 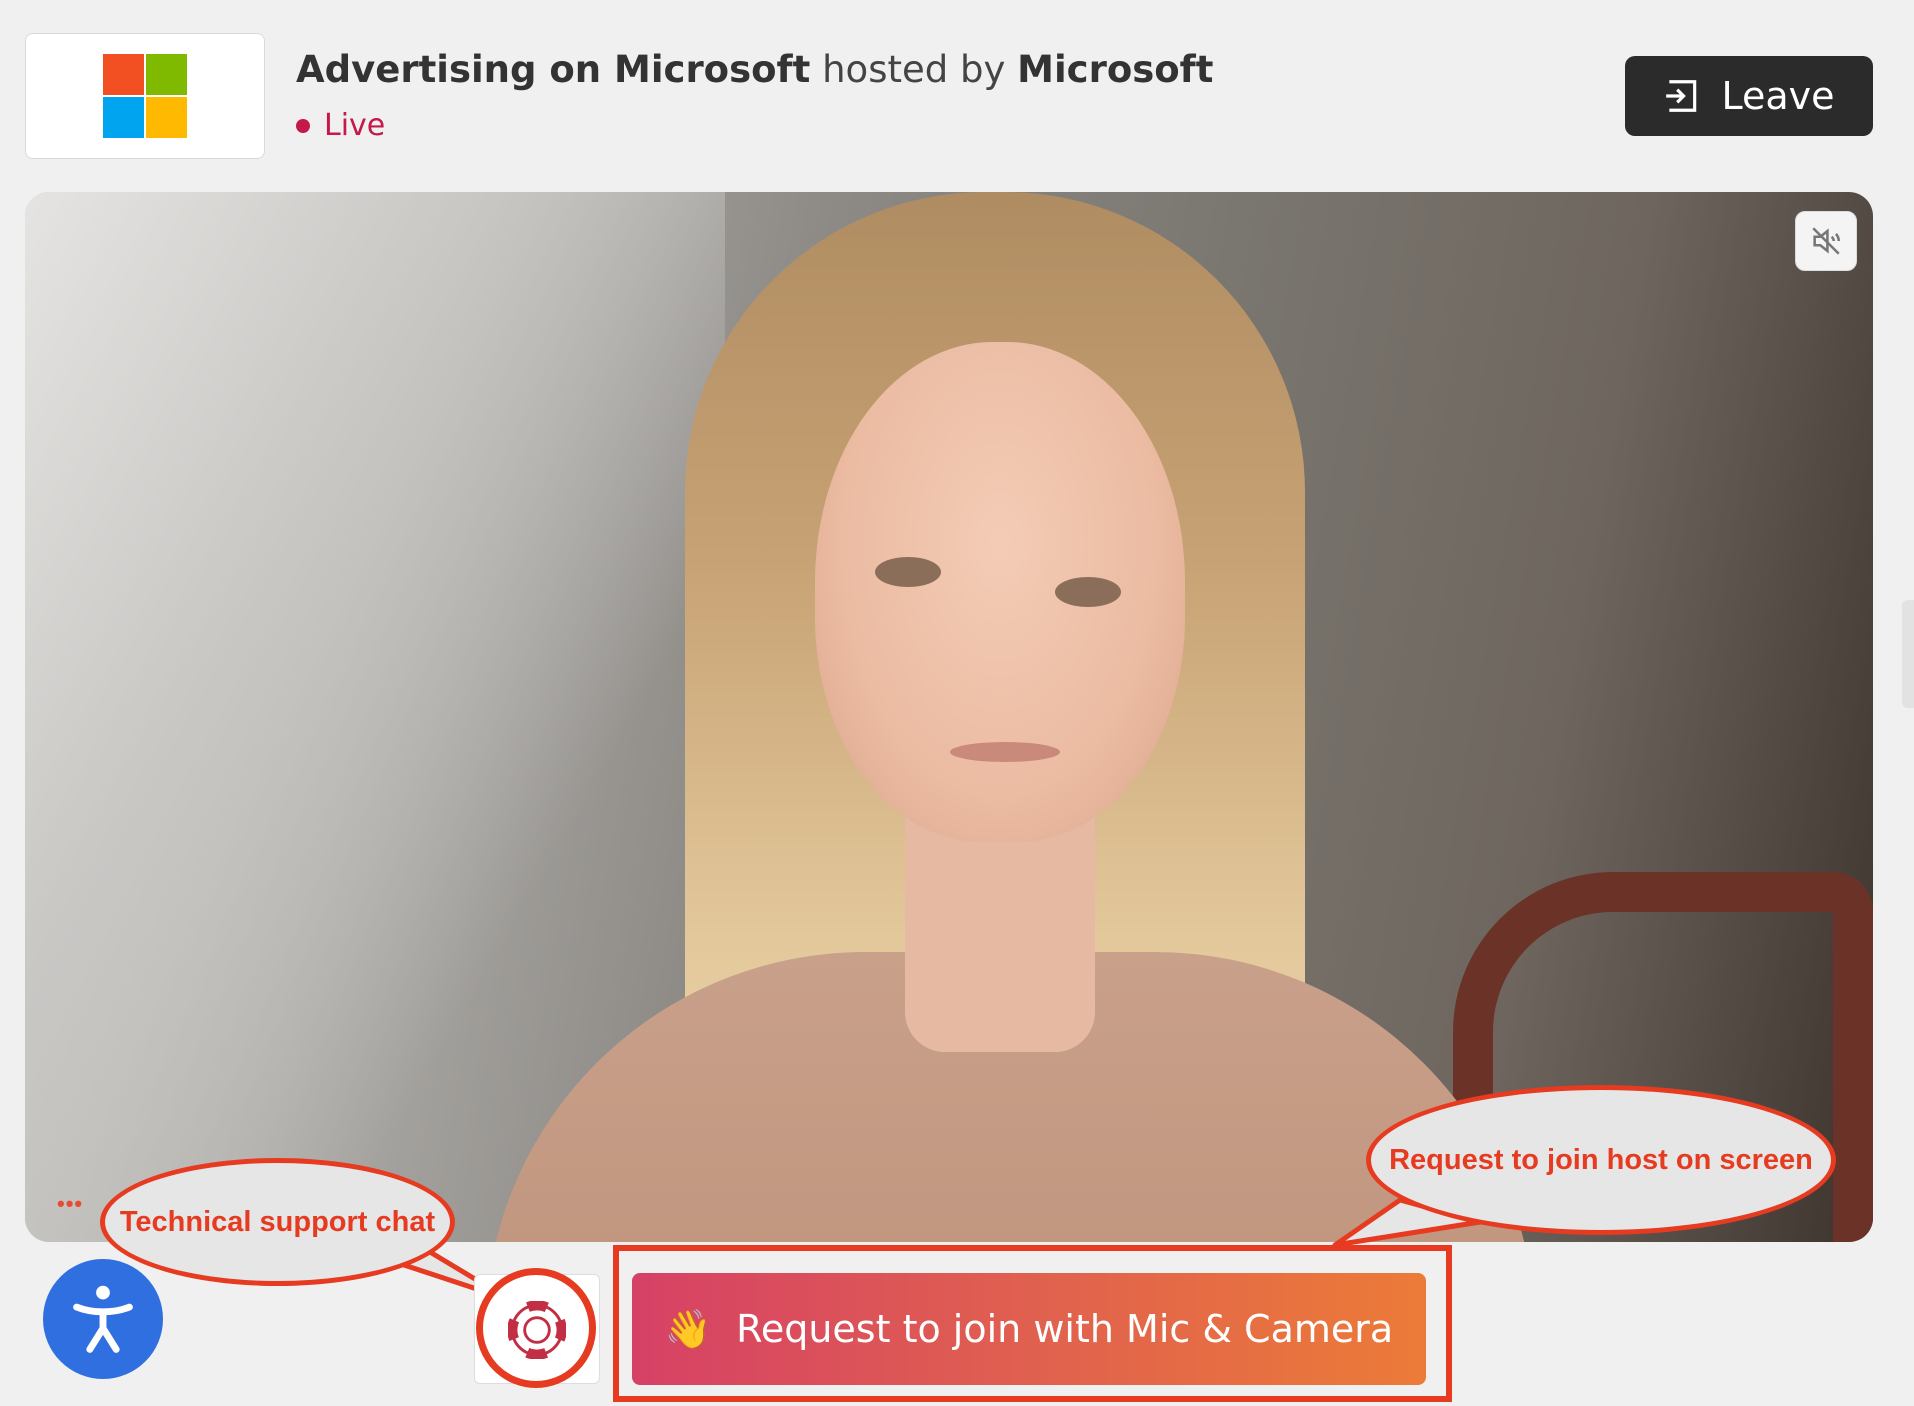 I want to click on live-label: Live, so click(x=355, y=125).